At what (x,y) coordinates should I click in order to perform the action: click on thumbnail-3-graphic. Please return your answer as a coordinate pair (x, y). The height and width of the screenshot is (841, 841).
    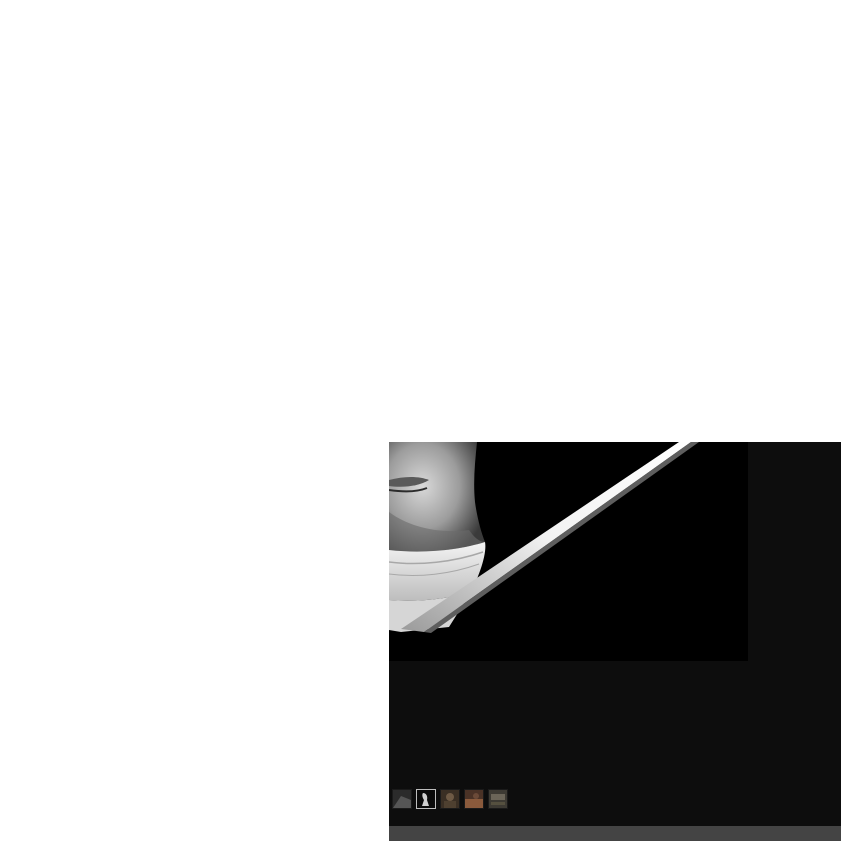
    Looking at the image, I should click on (450, 799).